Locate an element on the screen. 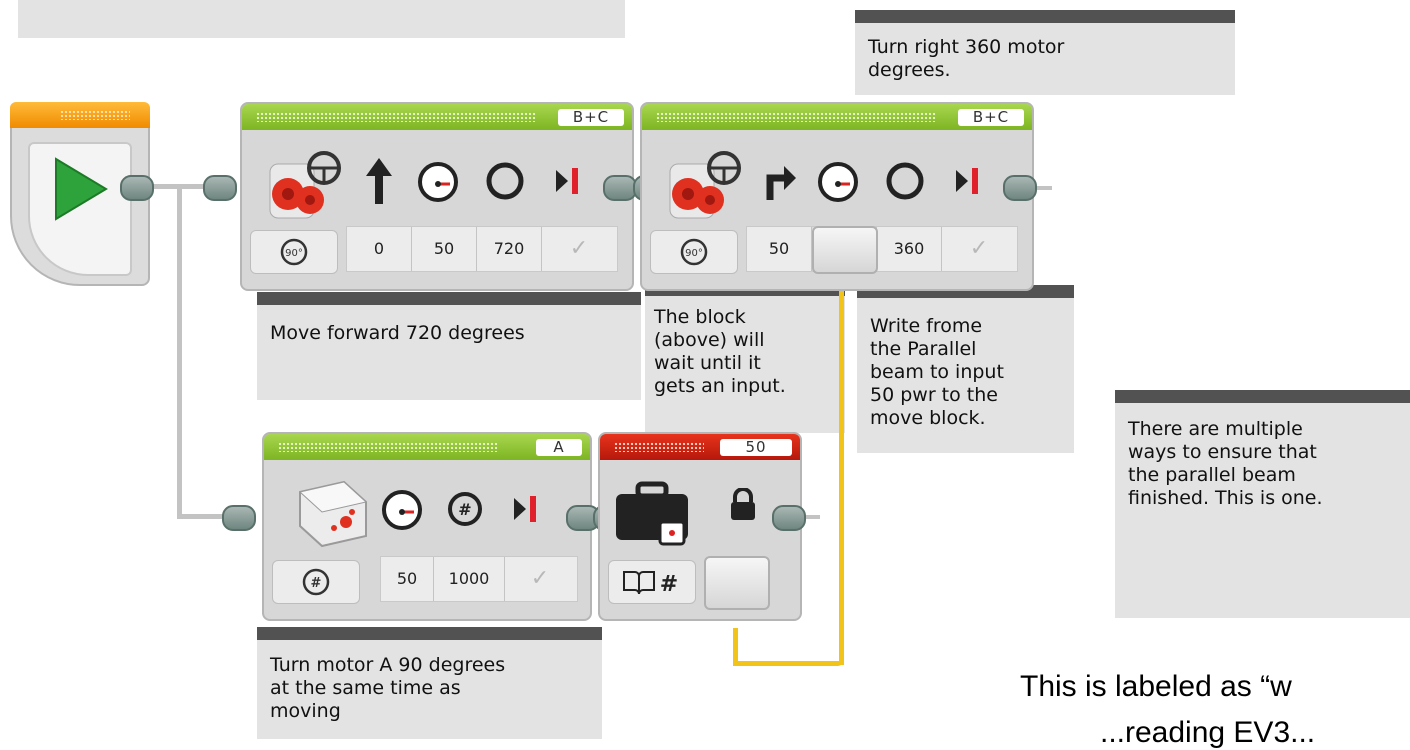 Image resolution: width=1410 pixels, height=750 pixels. start-output-connector is located at coordinates (137, 188).